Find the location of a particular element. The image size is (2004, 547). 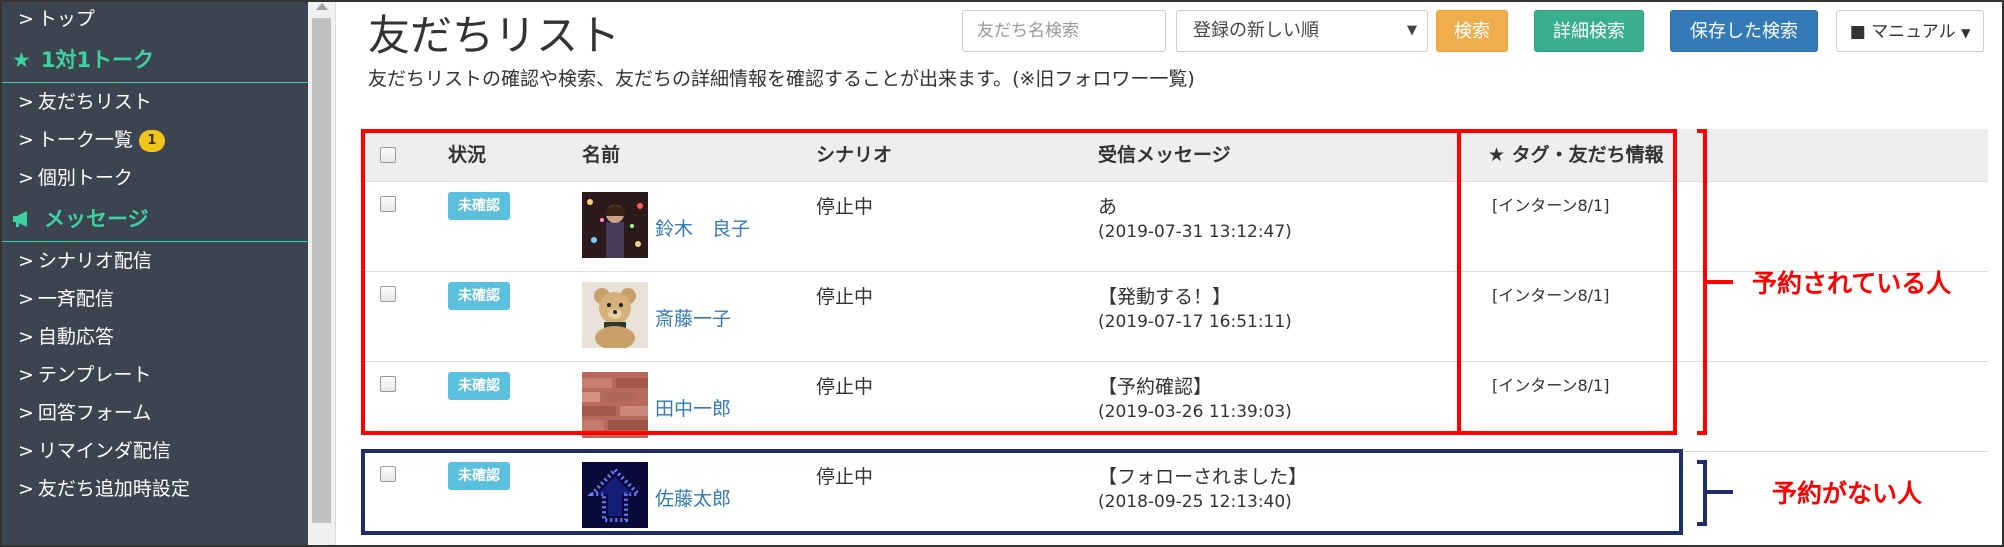

sidebar-item-label: 友だちリスト is located at coordinates (94, 102).